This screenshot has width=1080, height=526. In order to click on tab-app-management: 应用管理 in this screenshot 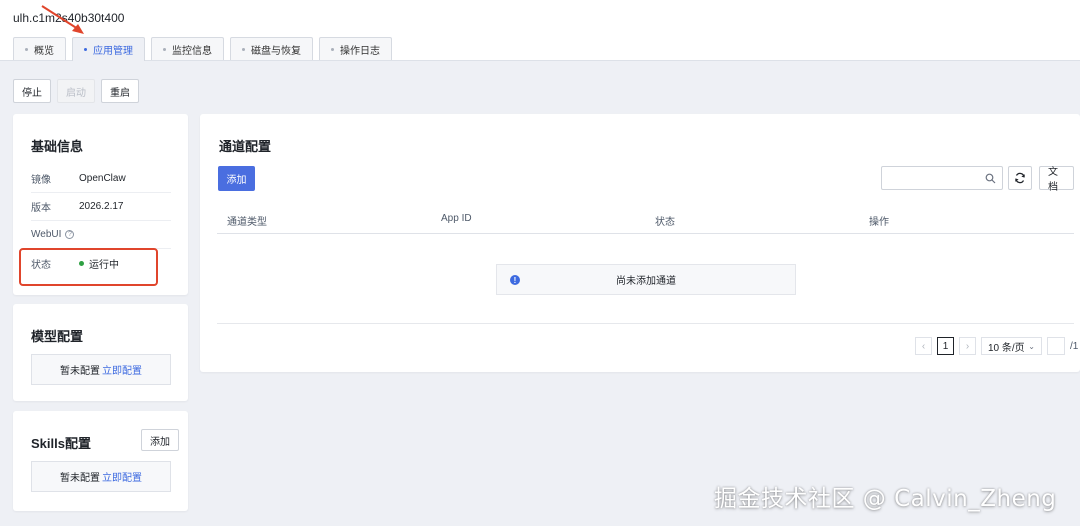, I will do `click(108, 49)`.